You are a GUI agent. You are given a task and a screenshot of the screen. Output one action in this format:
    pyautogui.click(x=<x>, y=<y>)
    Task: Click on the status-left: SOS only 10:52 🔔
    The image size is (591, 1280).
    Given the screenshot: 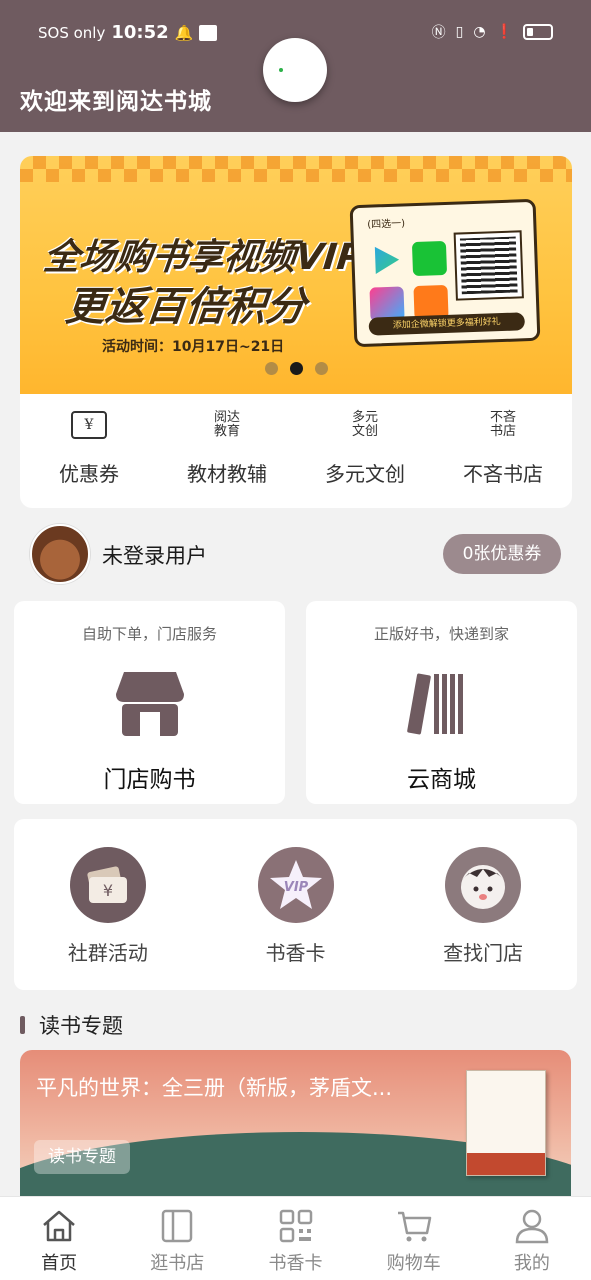 What is the action you would take?
    pyautogui.click(x=128, y=32)
    